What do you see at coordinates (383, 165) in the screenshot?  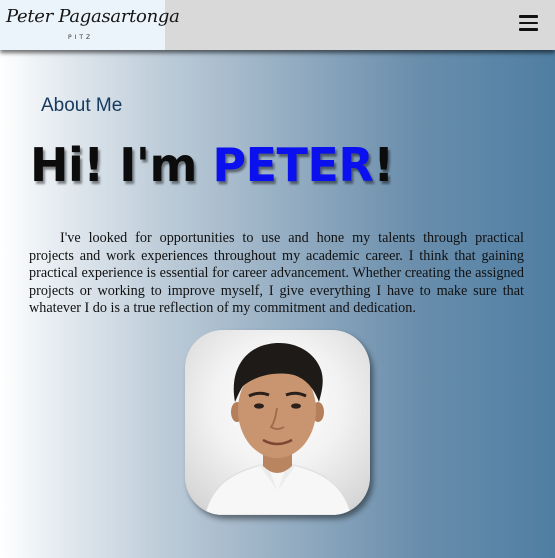 I see `hero-exclamation: !` at bounding box center [383, 165].